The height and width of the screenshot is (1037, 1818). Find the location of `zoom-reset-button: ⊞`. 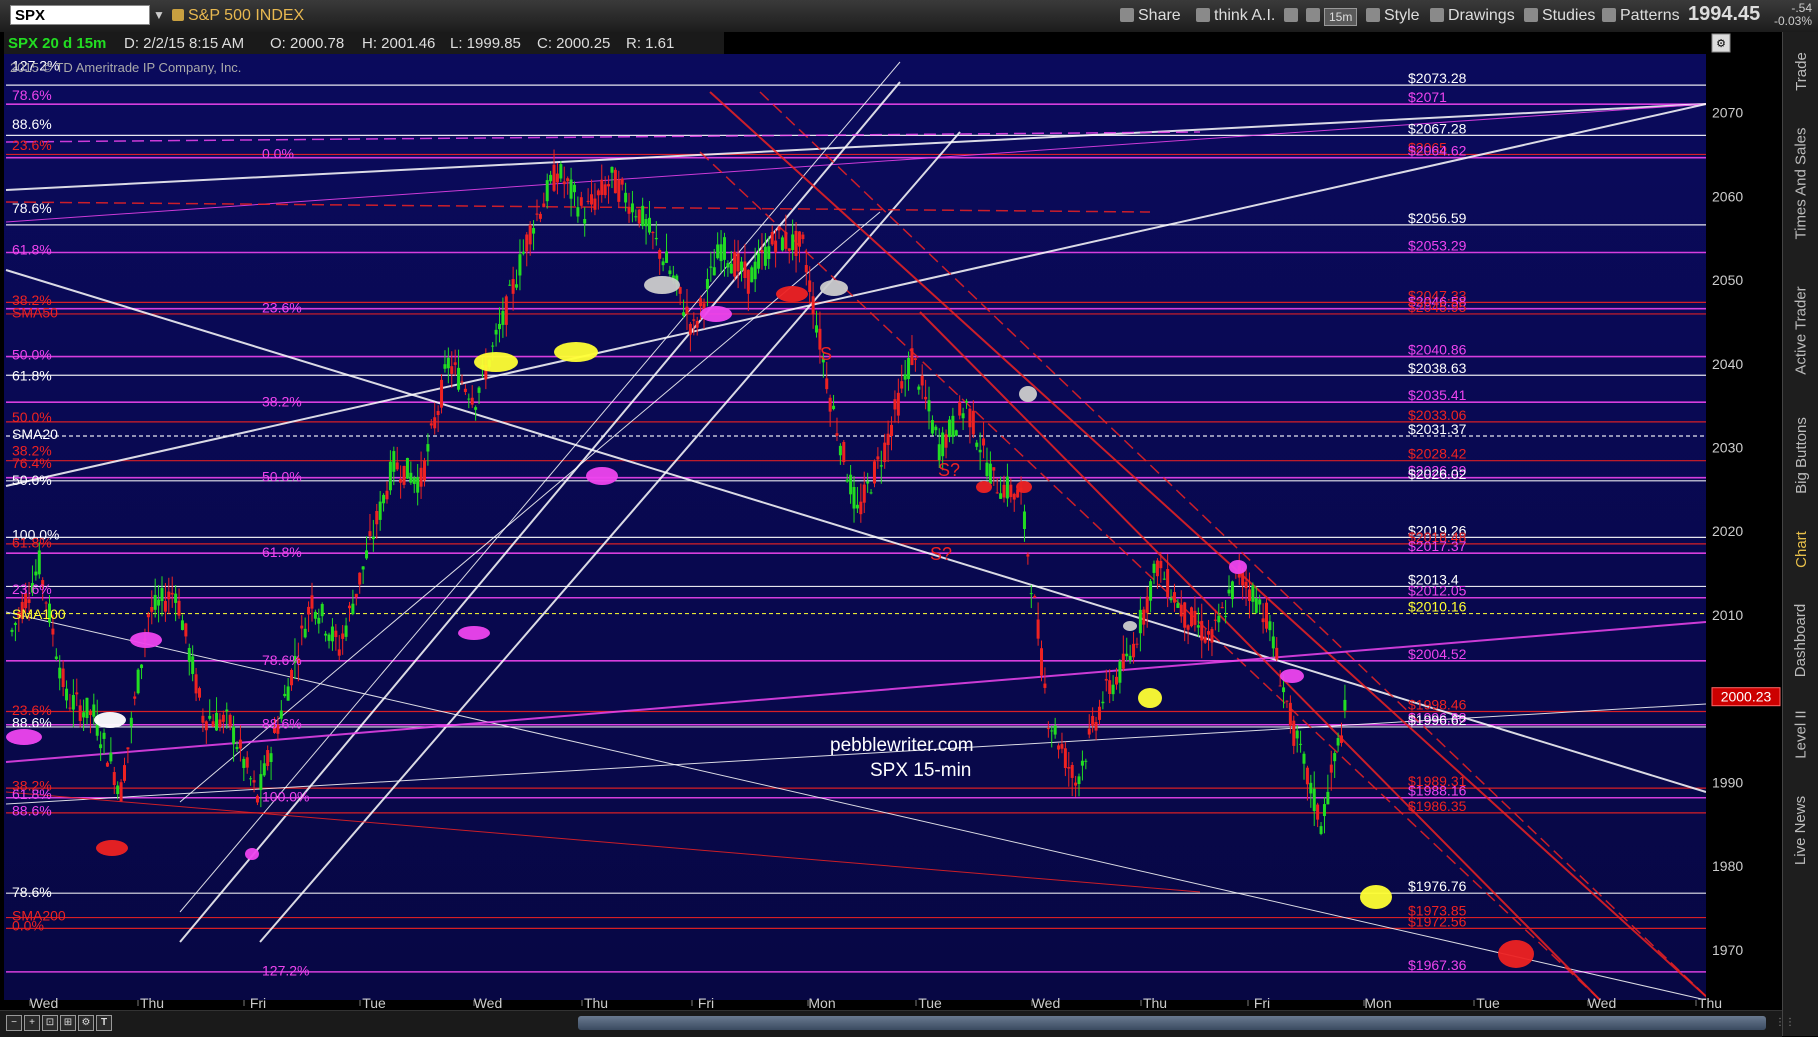

zoom-reset-button: ⊞ is located at coordinates (68, 1023).